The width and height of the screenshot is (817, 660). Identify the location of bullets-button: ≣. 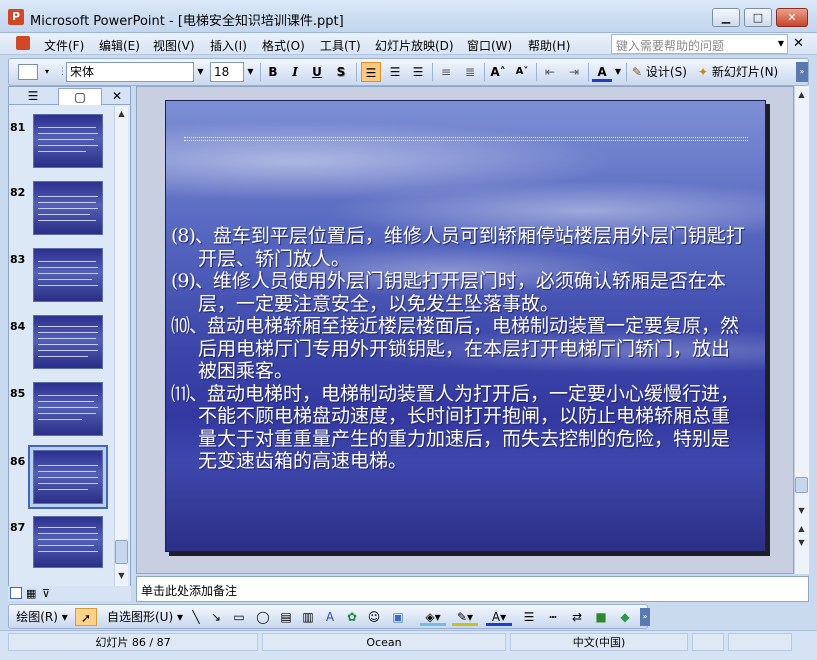
(470, 72).